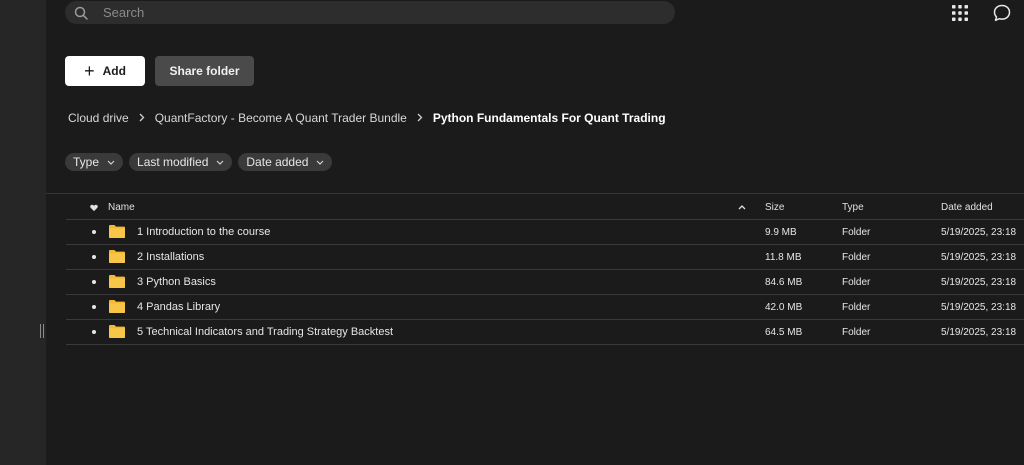 The height and width of the screenshot is (465, 1024). Describe the element at coordinates (783, 257) in the screenshot. I see `row-size: 11.8 MB` at that location.